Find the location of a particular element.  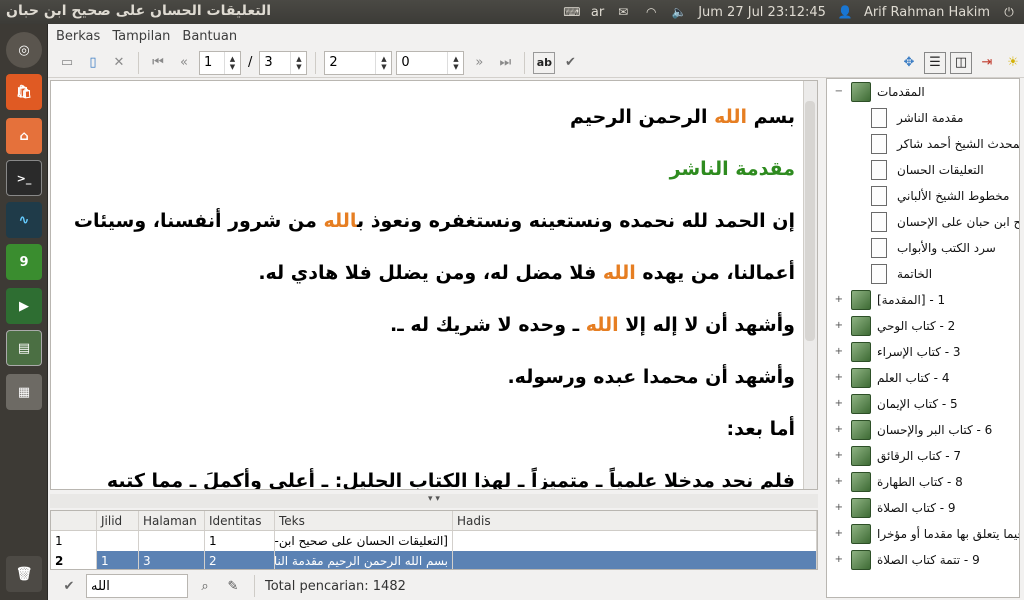

tree-item: مقدمة الناشر is located at coordinates (923, 118).